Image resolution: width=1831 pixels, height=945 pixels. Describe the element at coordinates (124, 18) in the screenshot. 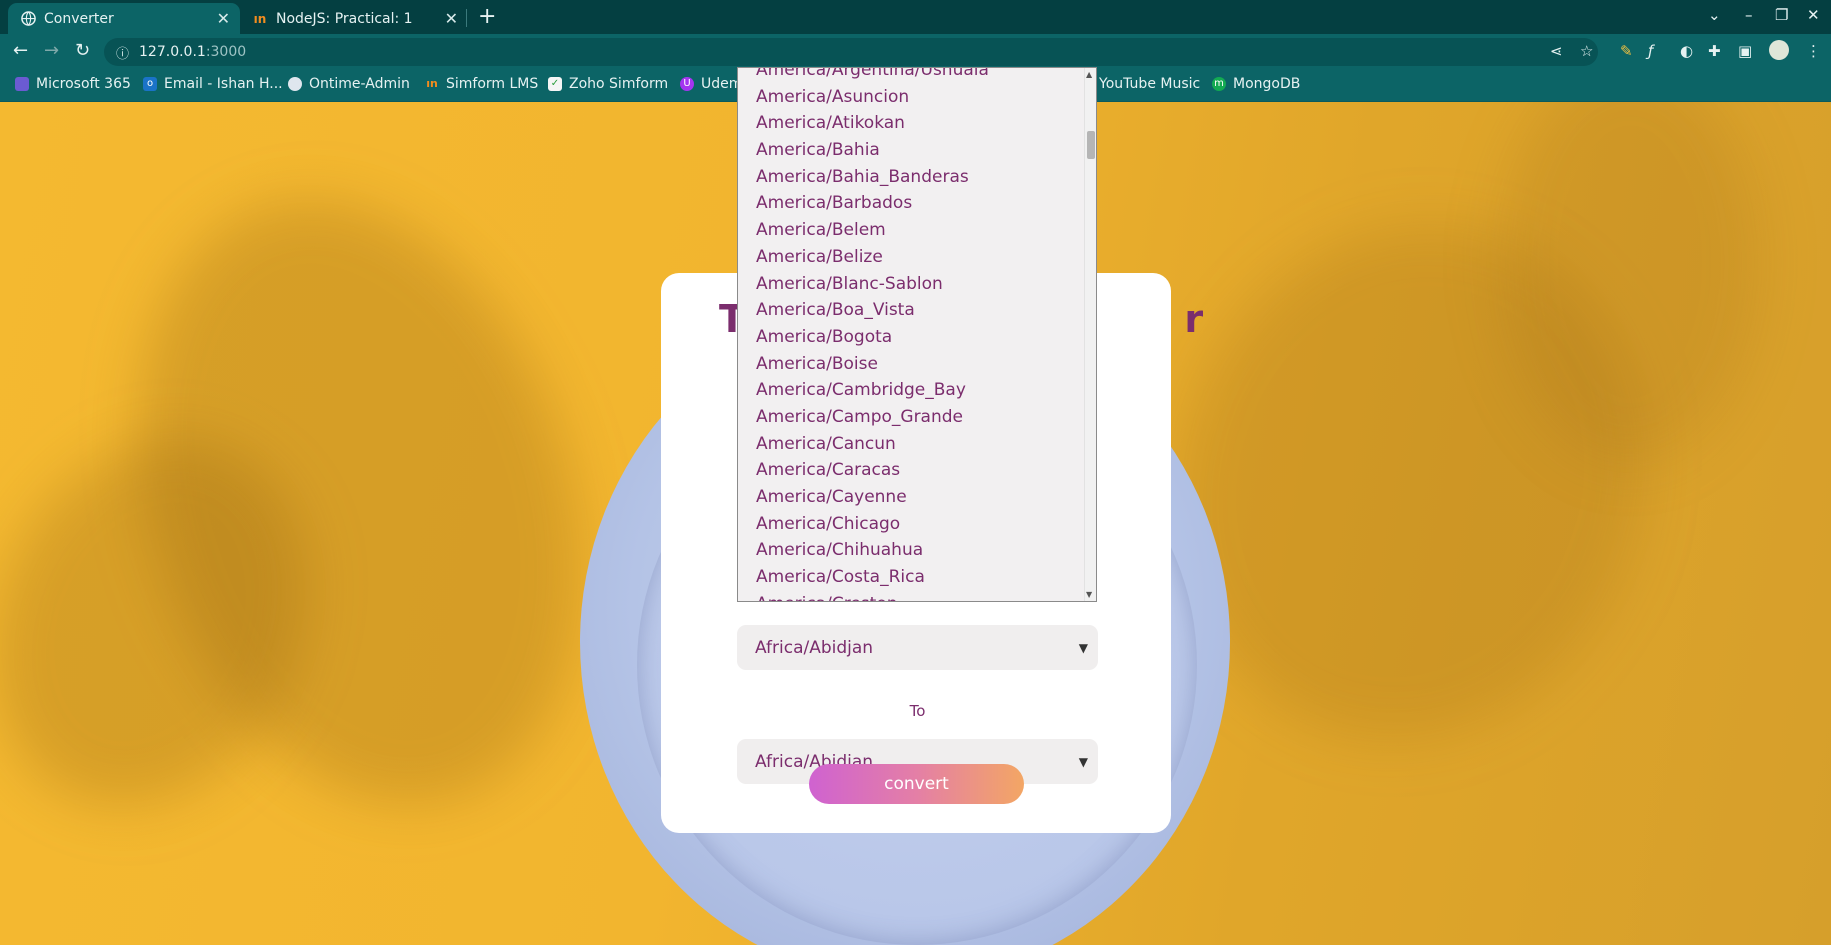

I see `tab-converter: Converter ✕` at that location.